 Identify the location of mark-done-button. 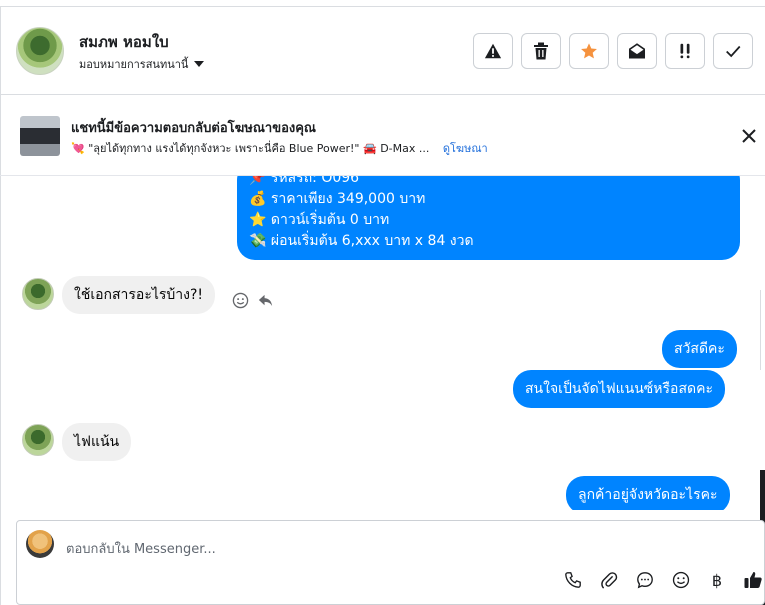
(733, 51).